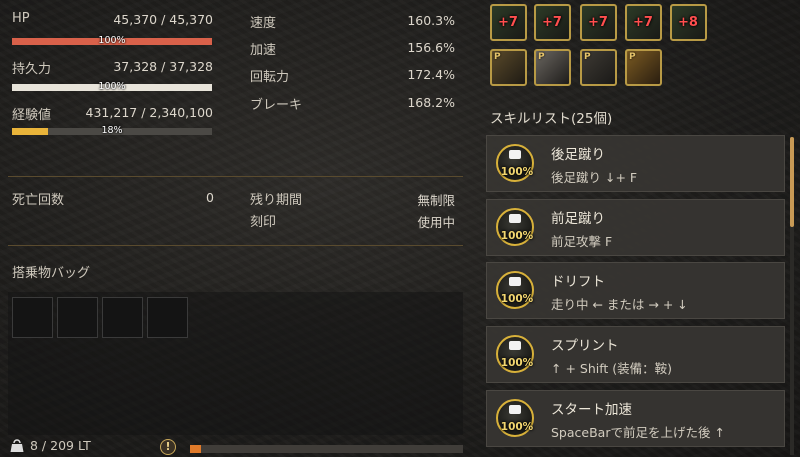 This screenshot has height=457, width=800. Describe the element at coordinates (643, 67) in the screenshot. I see `costume-armor-icon: P` at that location.